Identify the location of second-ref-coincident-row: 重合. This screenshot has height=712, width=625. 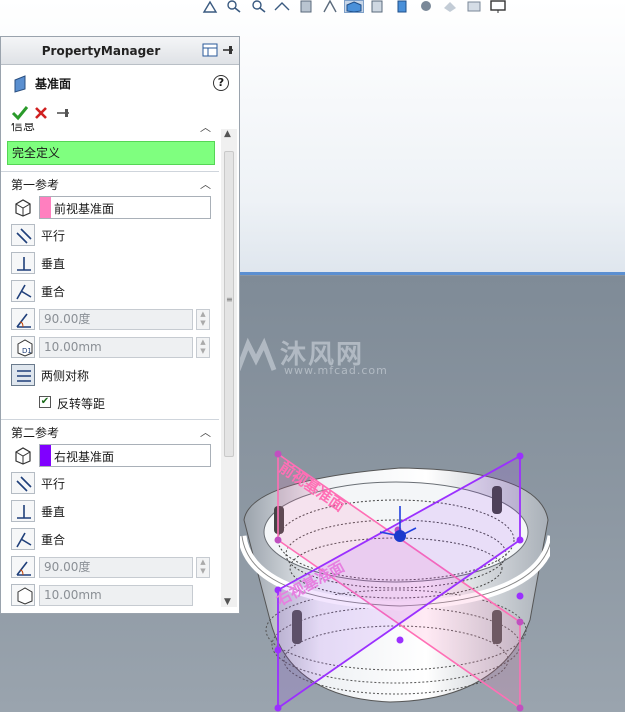
(110, 539).